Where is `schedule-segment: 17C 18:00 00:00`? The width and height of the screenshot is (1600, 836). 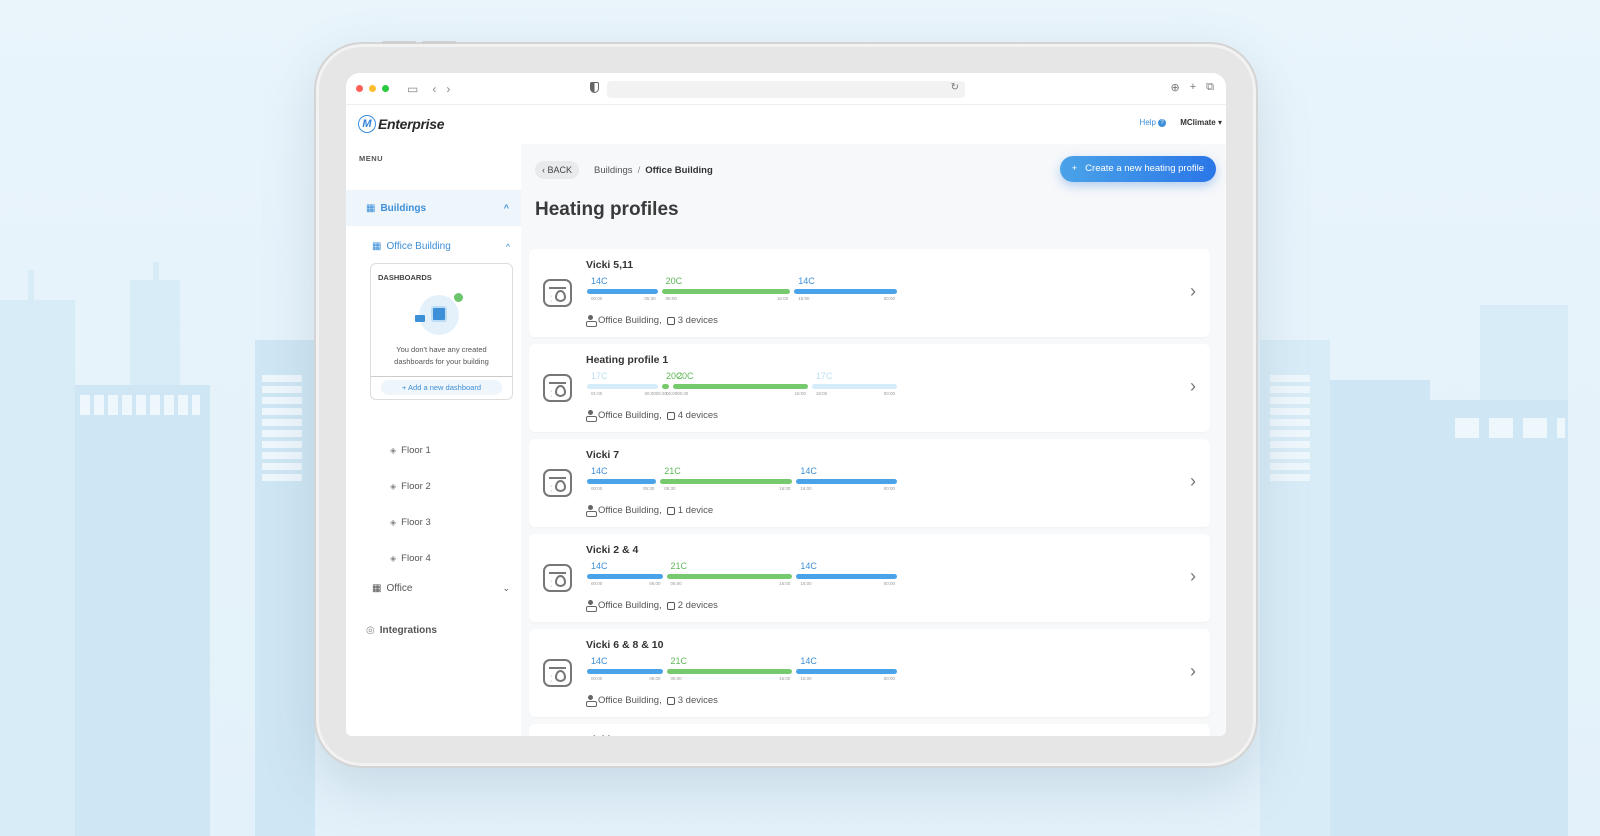
schedule-segment: 17C 18:00 00:00 is located at coordinates (854, 384).